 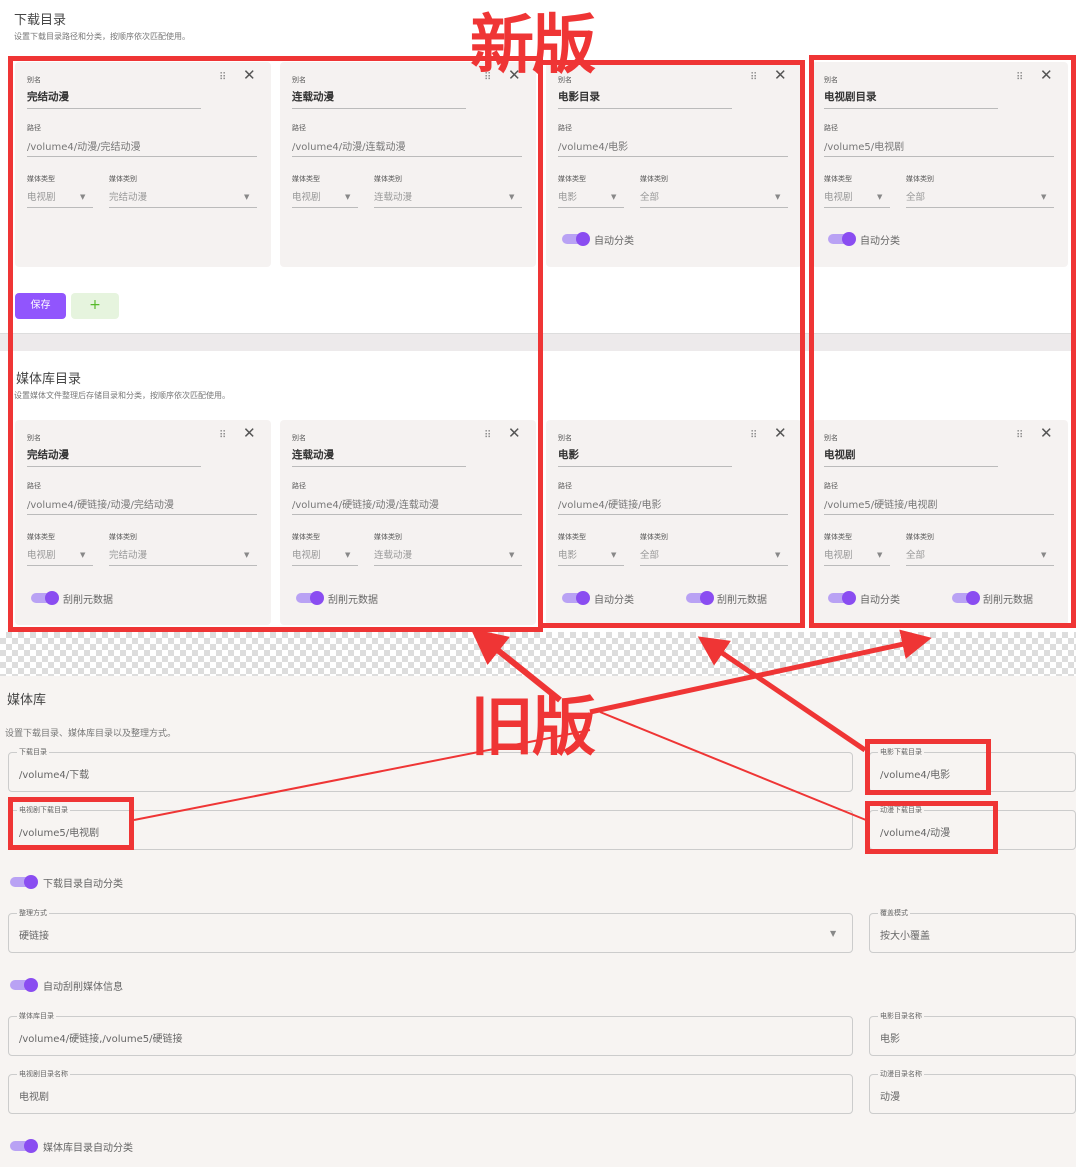 I want to click on annotation-arrow, so click(x=760, y=672).